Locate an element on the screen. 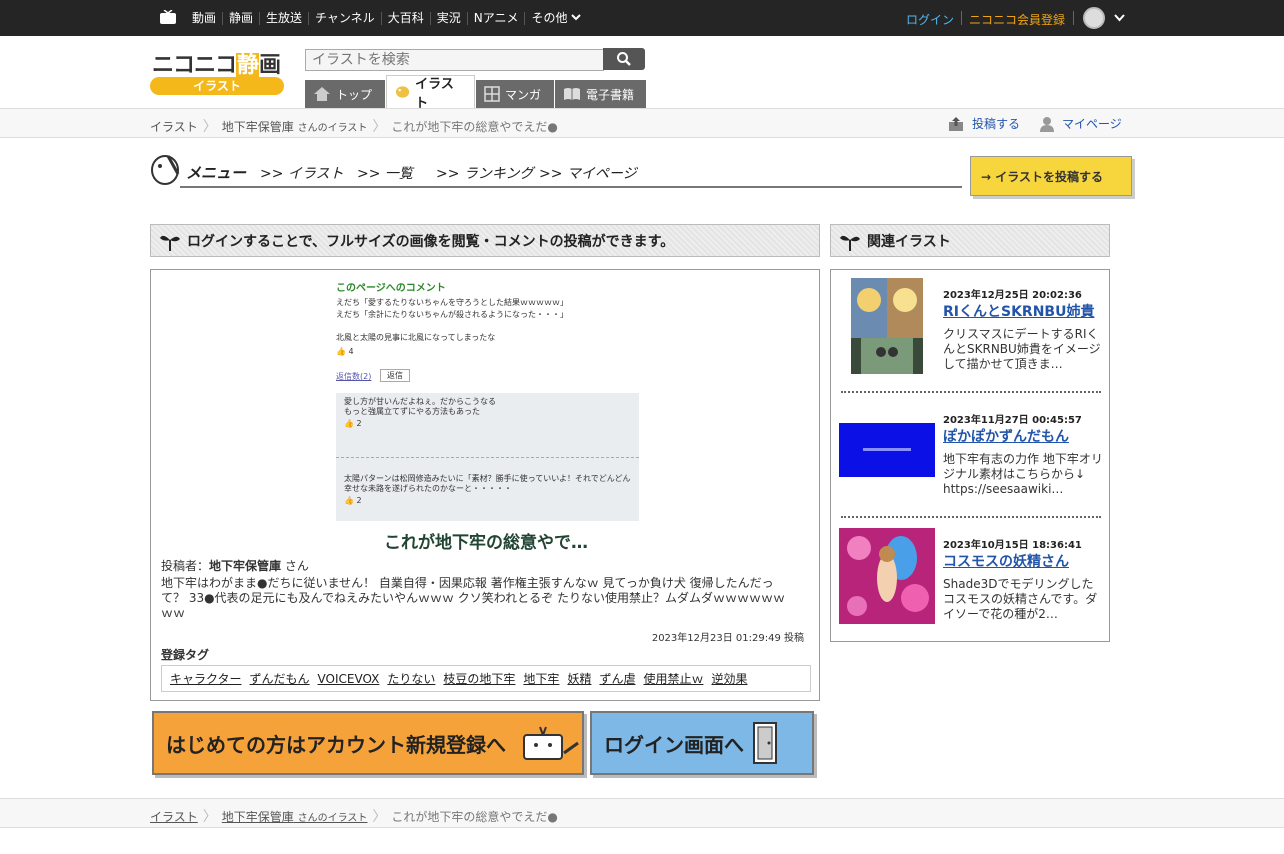 The width and height of the screenshot is (1284, 854). post-illust-button: → イラストを投稿する is located at coordinates (1051, 176).